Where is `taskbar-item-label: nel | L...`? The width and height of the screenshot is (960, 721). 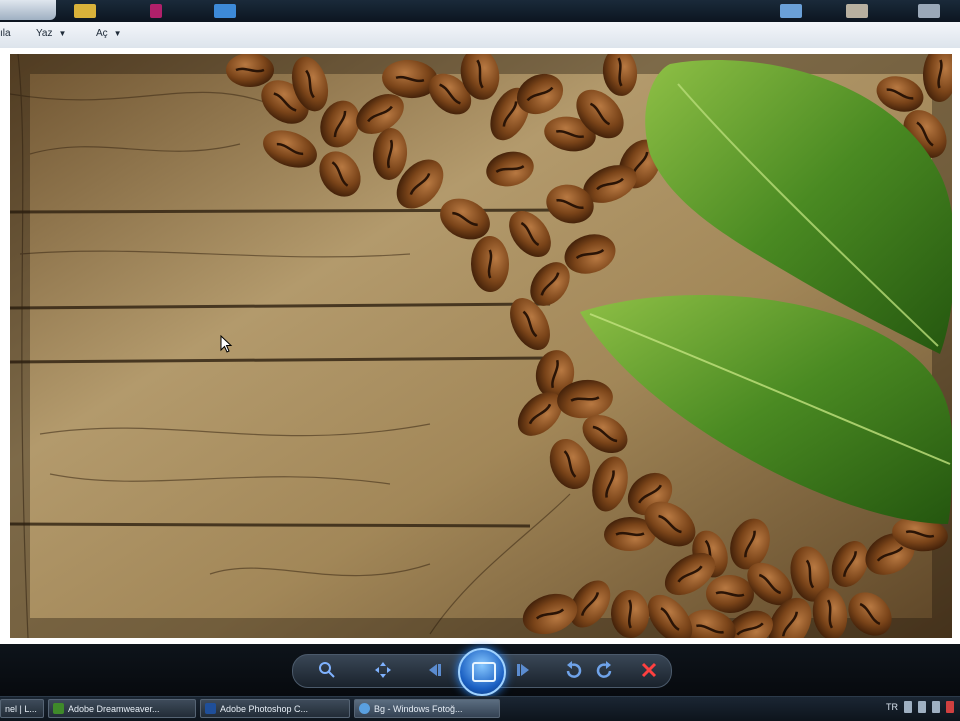 taskbar-item-label: nel | L... is located at coordinates (21, 708).